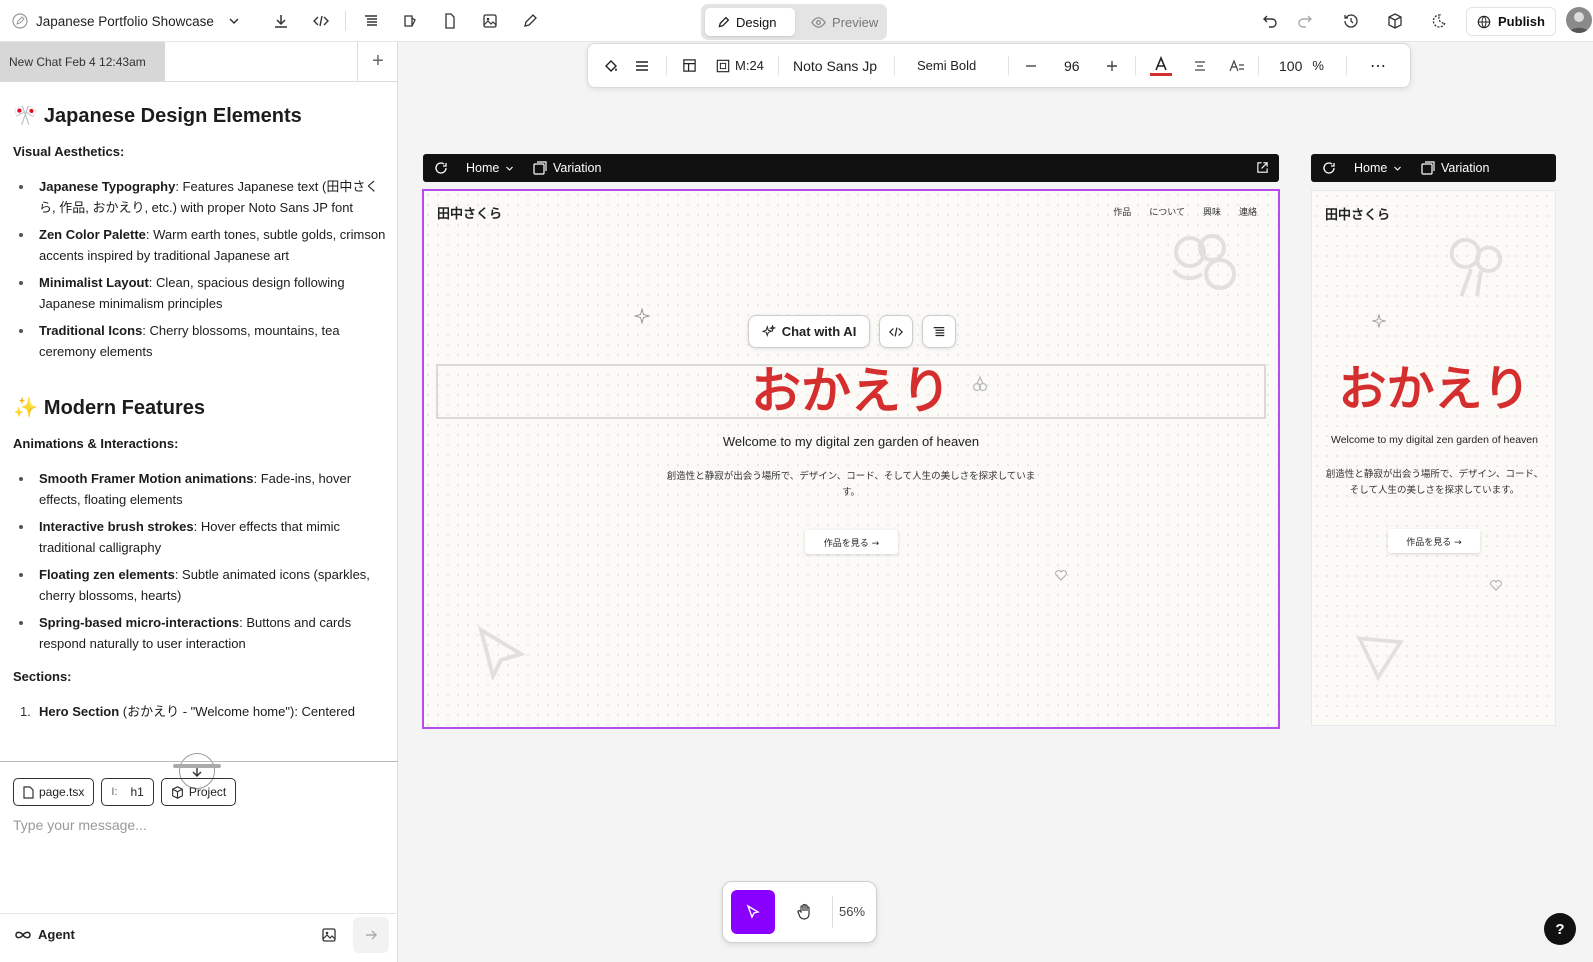  Describe the element at coordinates (197, 766) in the screenshot. I see `resize-handle` at that location.